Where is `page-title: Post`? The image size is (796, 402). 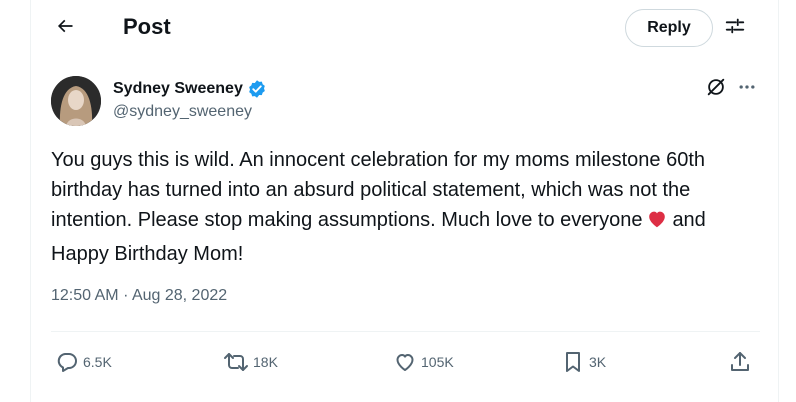
page-title: Post is located at coordinates (147, 26).